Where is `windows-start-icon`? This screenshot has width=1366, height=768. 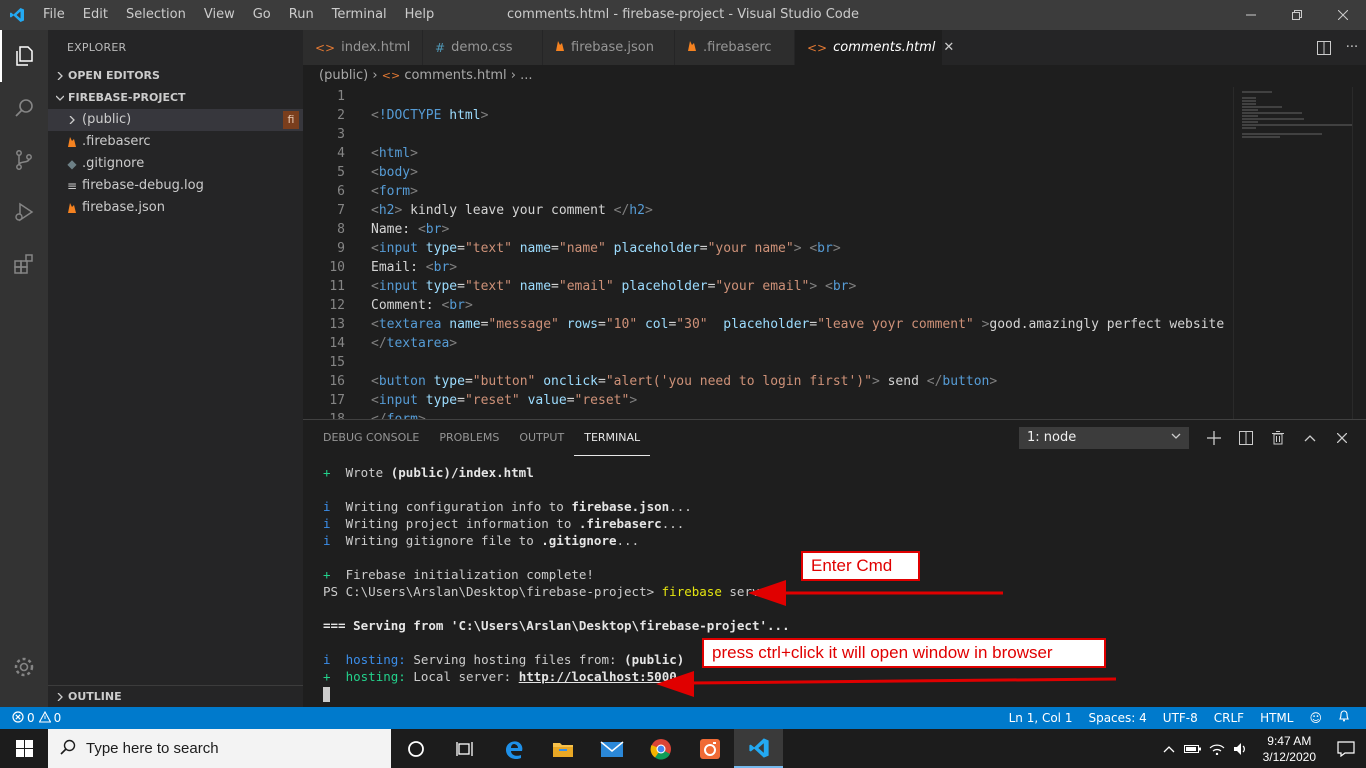 windows-start-icon is located at coordinates (24, 748).